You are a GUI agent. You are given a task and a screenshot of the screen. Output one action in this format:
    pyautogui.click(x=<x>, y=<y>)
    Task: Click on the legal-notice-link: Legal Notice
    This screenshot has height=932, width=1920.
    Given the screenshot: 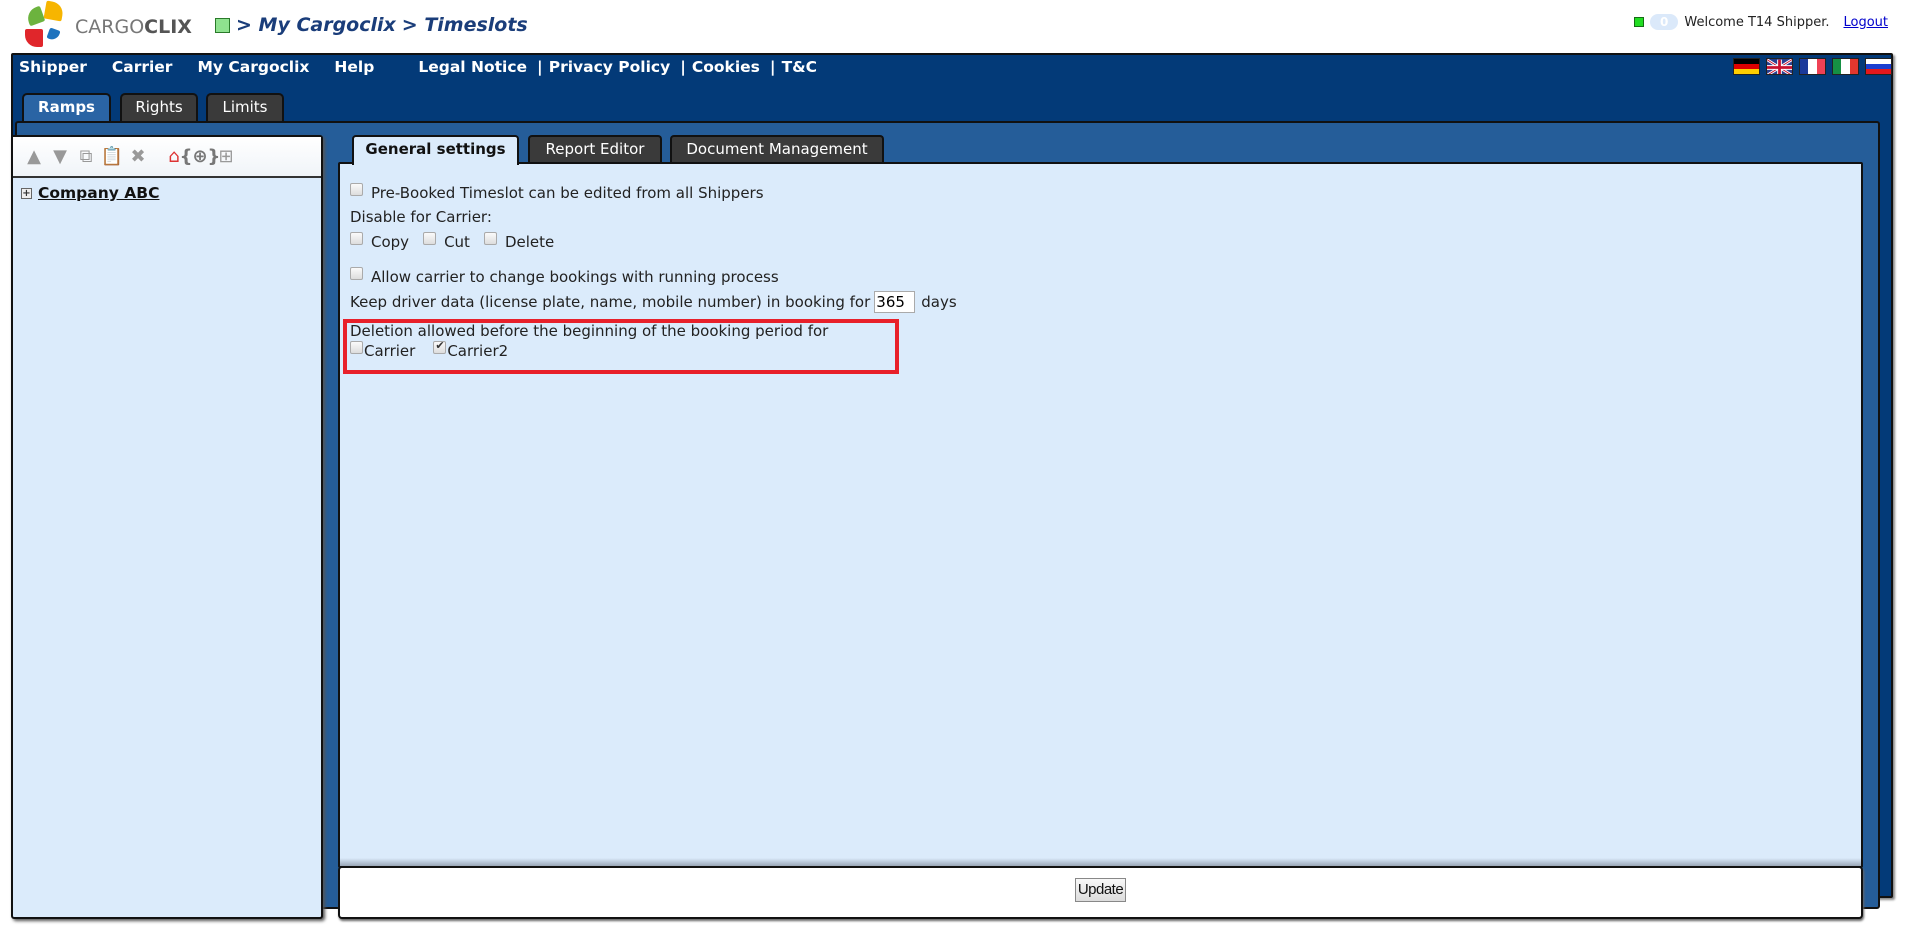 What is the action you would take?
    pyautogui.click(x=472, y=67)
    